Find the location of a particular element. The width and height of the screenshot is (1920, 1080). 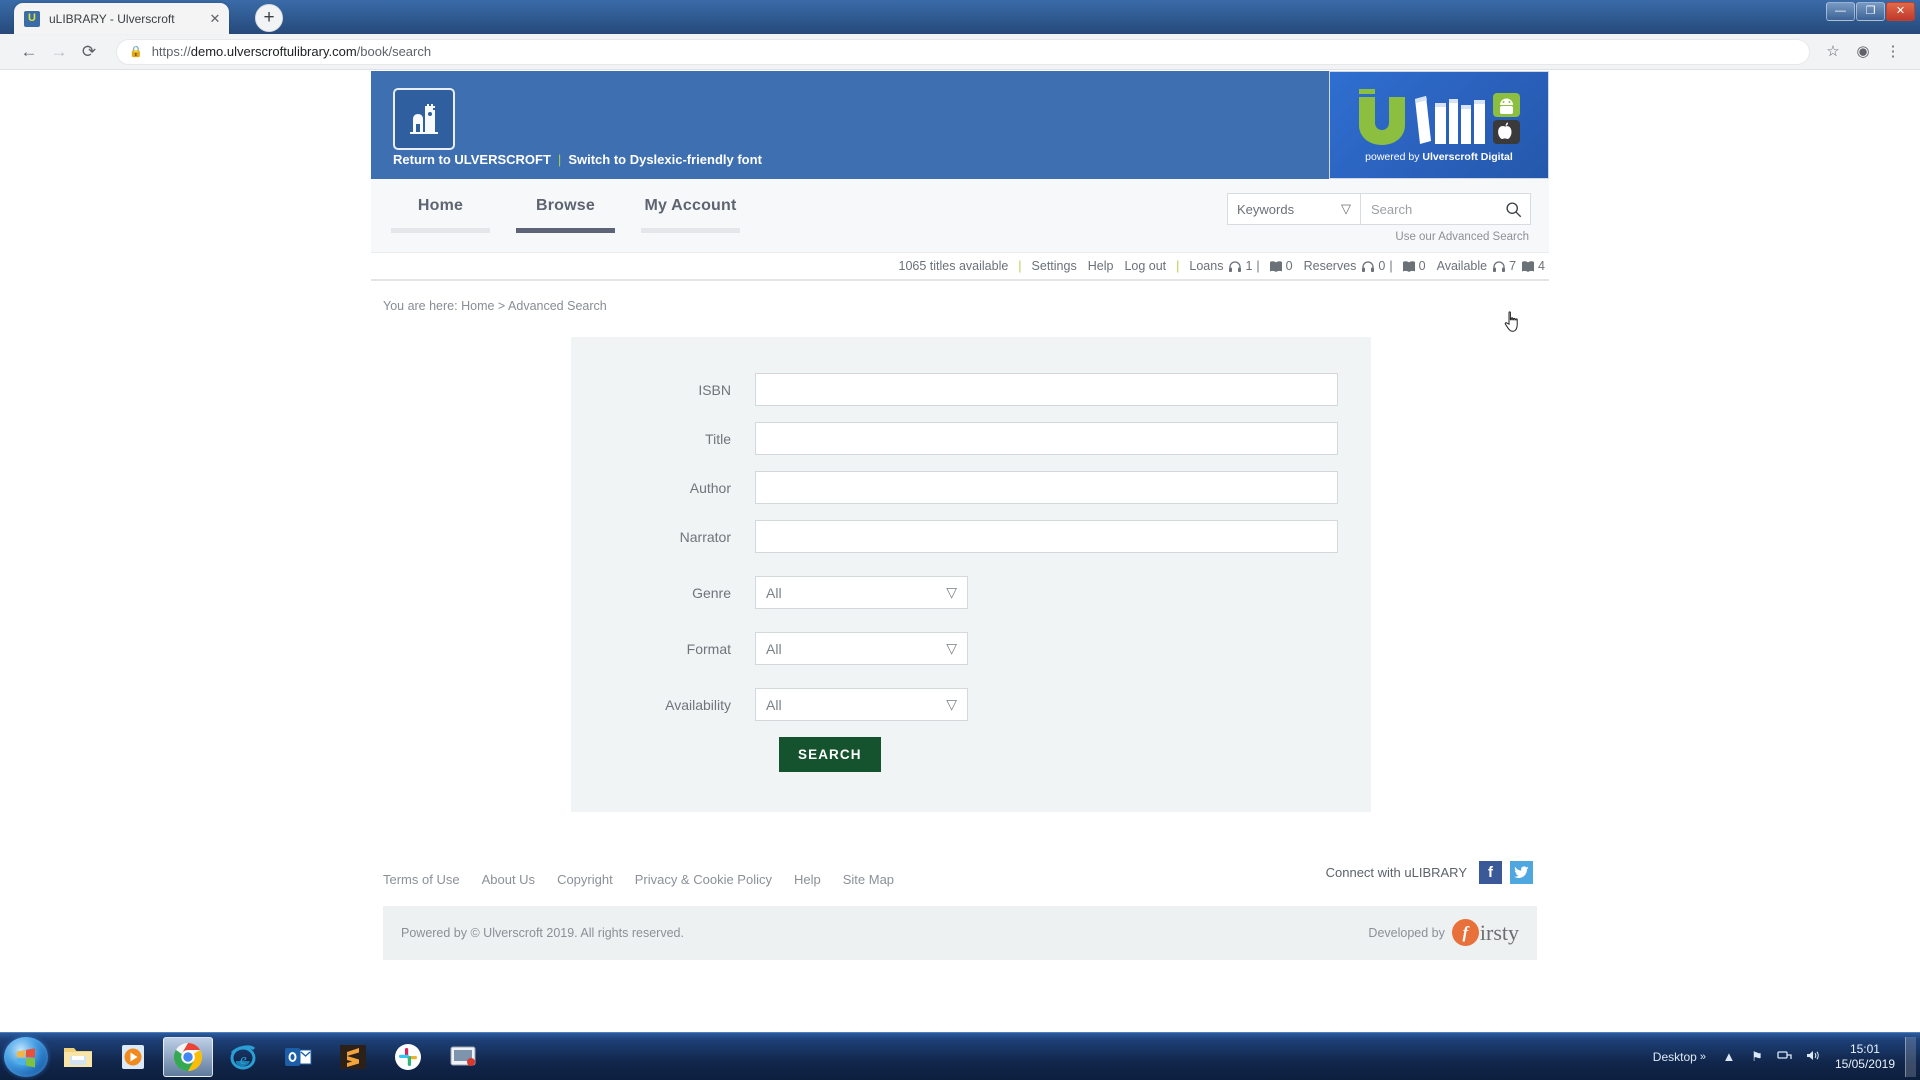

loans-ebook-count: 0 is located at coordinates (1289, 266).